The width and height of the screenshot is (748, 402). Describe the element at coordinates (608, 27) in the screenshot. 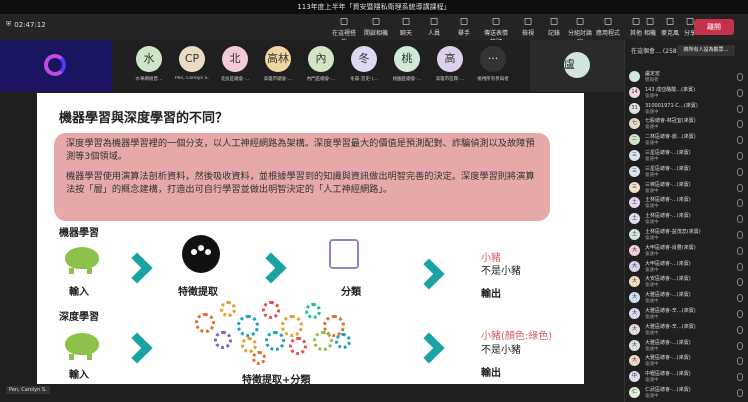

I see `toolbar-apps-button: ◻ 應用程式` at that location.